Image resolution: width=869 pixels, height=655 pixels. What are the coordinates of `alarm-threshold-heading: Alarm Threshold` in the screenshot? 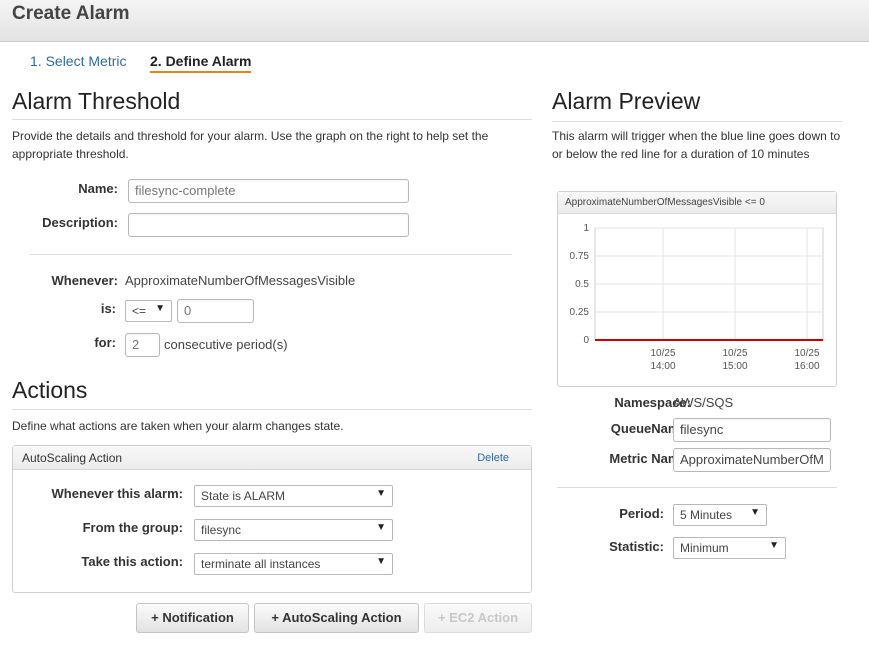 It's located at (96, 101).